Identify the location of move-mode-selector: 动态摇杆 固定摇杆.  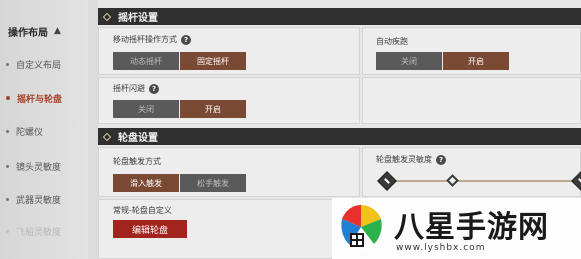
(179, 61).